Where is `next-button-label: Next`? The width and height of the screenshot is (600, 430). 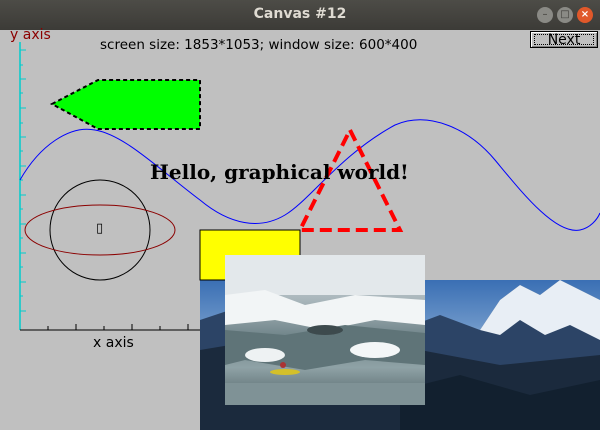
next-button-label: Next is located at coordinates (564, 40).